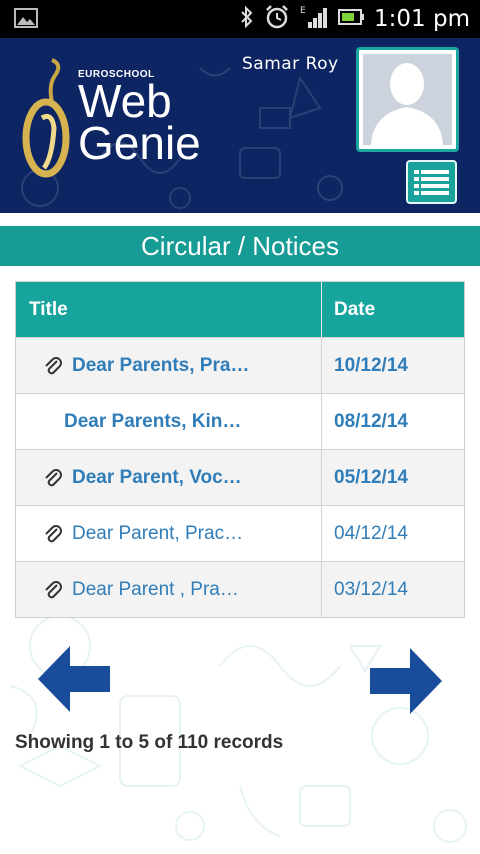  I want to click on table-row: Dear Parent, Prac… 04/12/14, so click(240, 533).